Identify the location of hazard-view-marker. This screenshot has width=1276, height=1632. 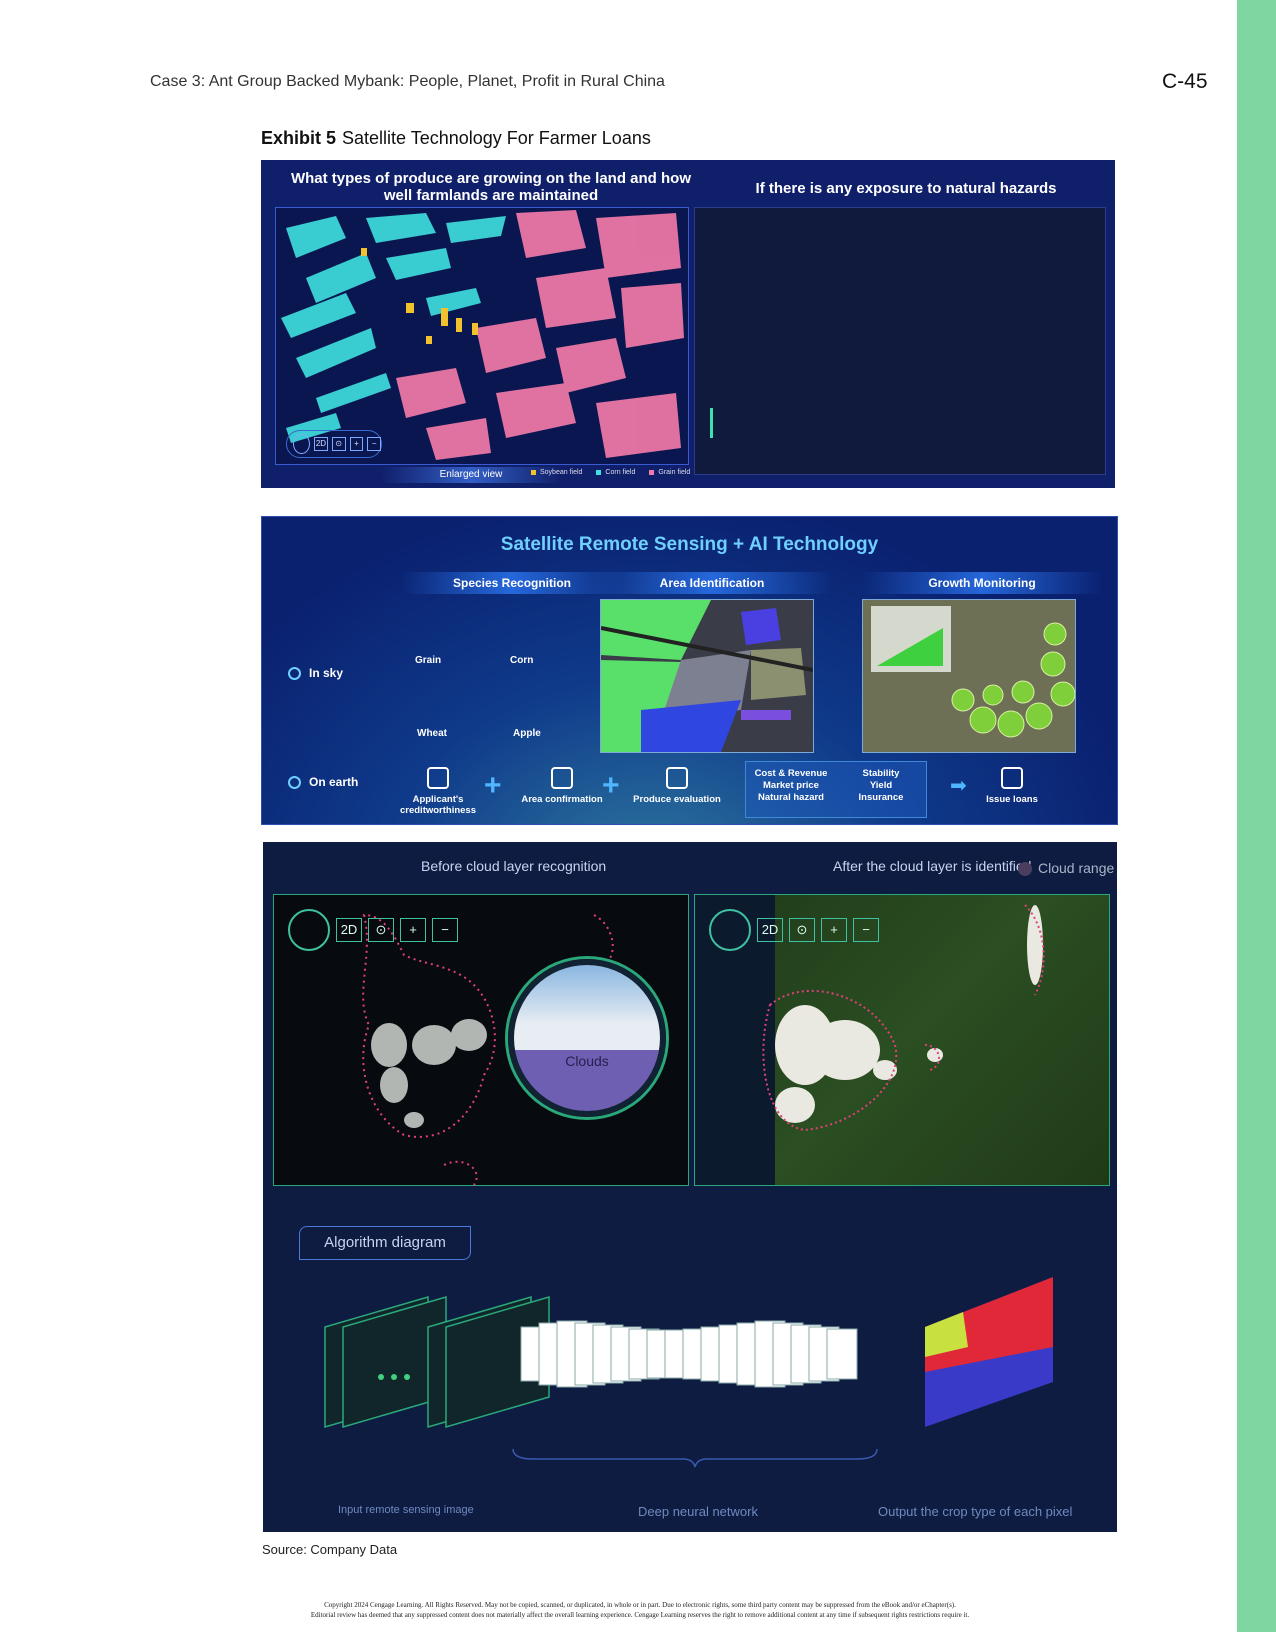
(711, 423).